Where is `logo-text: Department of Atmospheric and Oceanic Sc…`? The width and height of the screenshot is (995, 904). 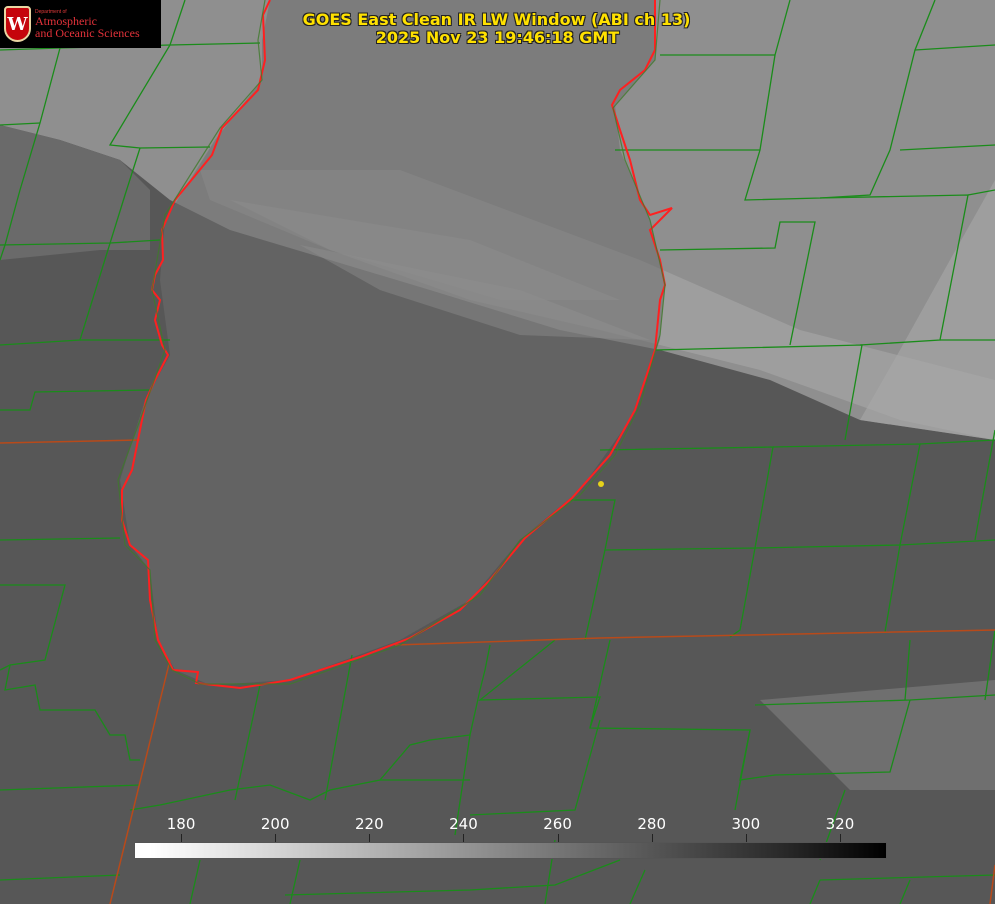 logo-text: Department of Atmospheric and Oceanic Sc… is located at coordinates (87, 24).